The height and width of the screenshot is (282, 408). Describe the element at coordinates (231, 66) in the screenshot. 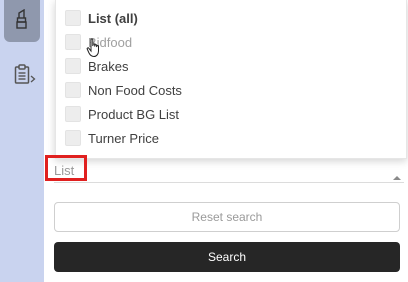

I see `dropdown-option-brakes: Brakes` at that location.